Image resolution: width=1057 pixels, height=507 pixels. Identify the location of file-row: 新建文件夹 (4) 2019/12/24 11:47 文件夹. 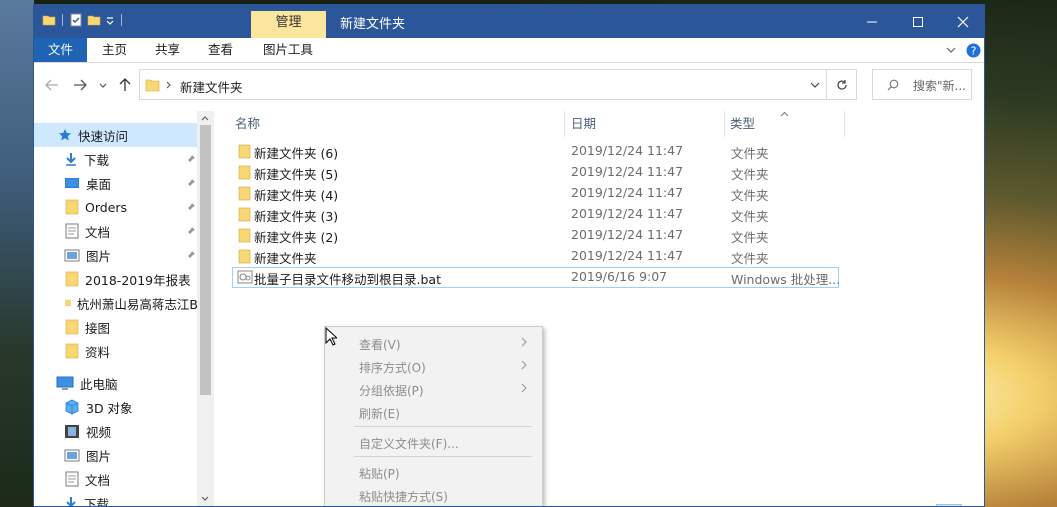
(535, 193).